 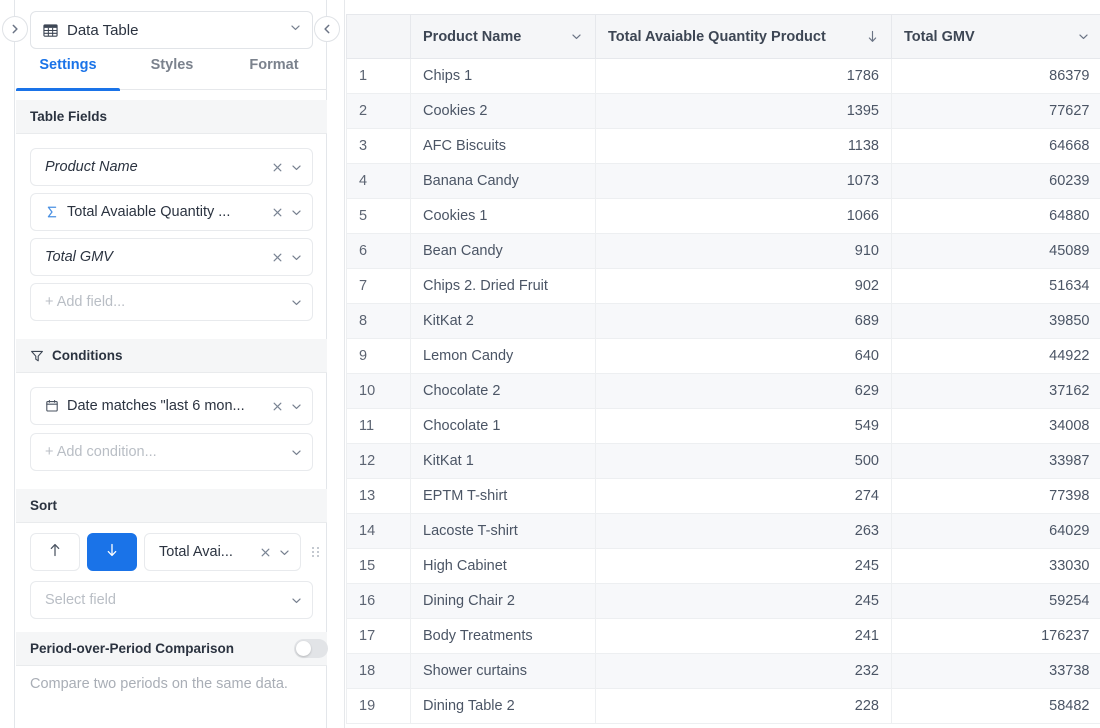 I want to click on sort-ascending-button, so click(x=55, y=552).